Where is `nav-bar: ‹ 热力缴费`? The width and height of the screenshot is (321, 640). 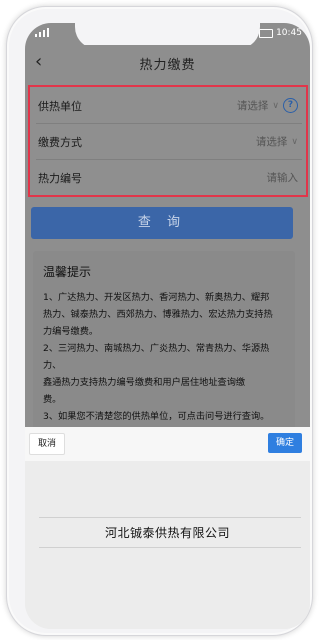
nav-bar: ‹ 热力缴费 is located at coordinates (167, 63).